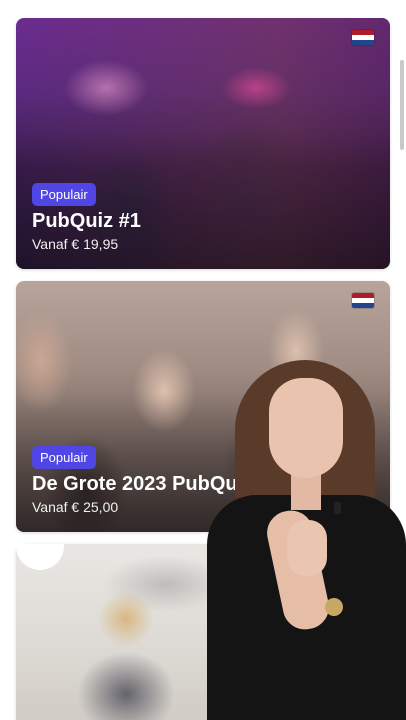 The image size is (406, 720). Describe the element at coordinates (75, 507) in the screenshot. I see `card-price: Vanaf € 25,00` at that location.